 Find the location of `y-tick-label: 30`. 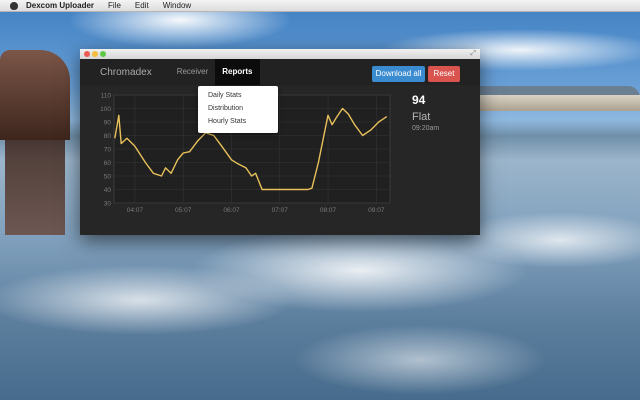

y-tick-label: 30 is located at coordinates (108, 204).